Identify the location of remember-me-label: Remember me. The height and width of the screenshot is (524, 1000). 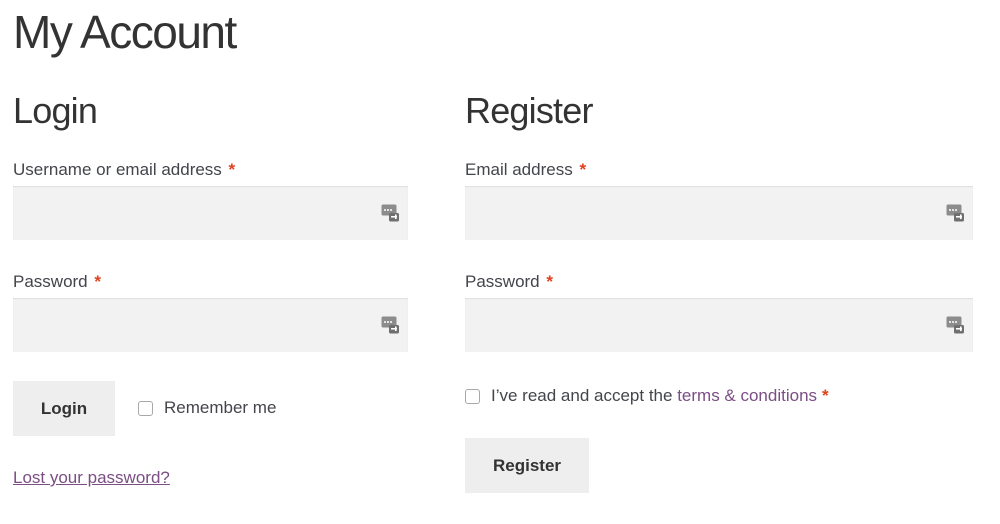
(220, 408).